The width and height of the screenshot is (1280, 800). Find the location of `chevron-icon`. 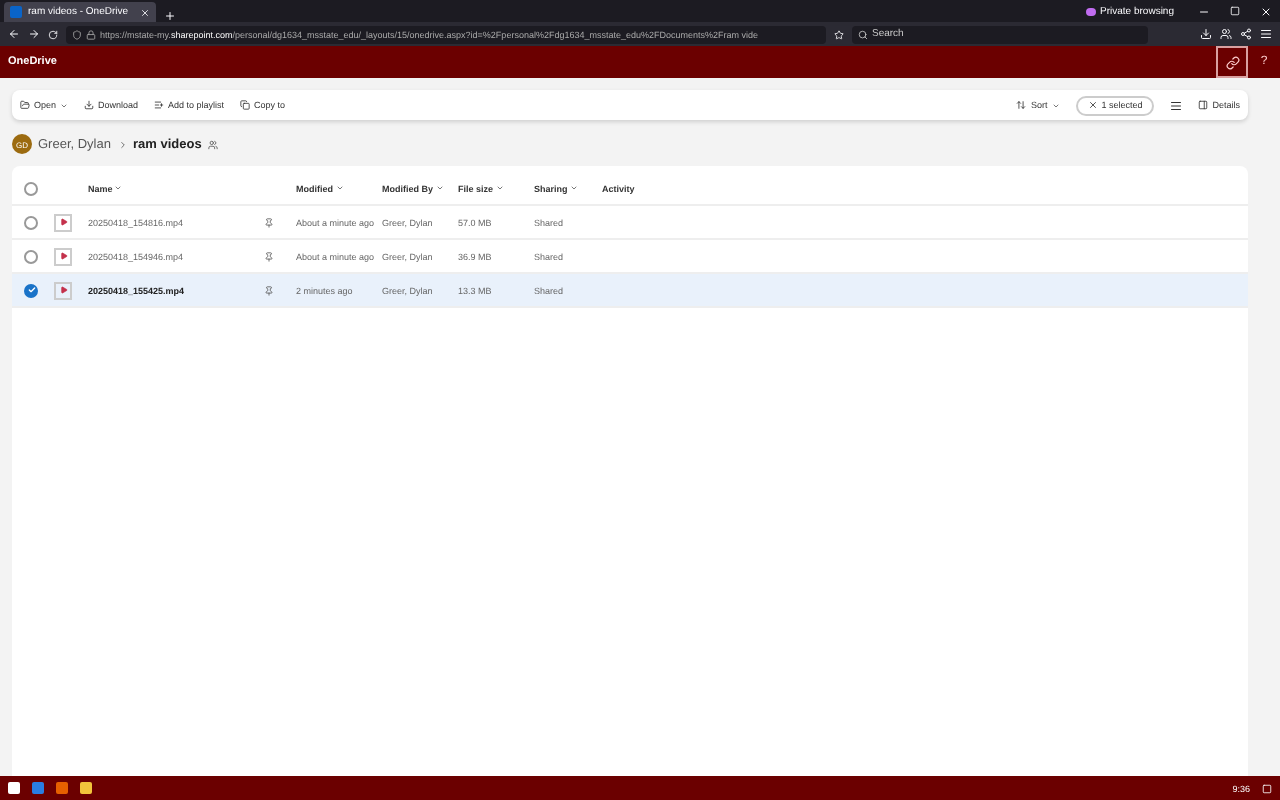

chevron-icon is located at coordinates (122, 144).